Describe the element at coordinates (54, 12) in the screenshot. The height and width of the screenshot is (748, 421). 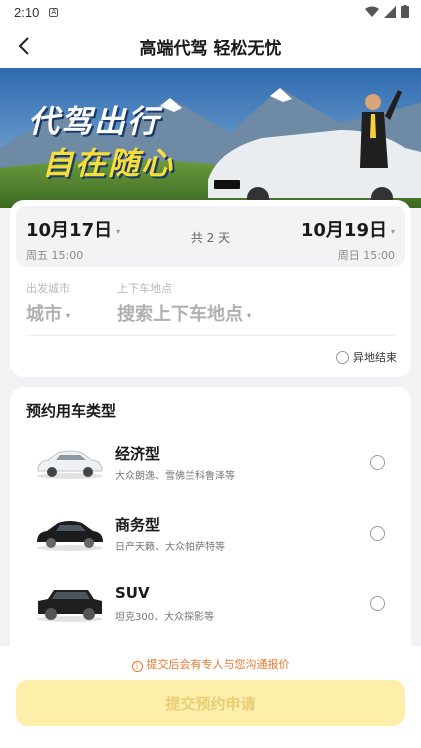
I see `notification-icon: A` at that location.